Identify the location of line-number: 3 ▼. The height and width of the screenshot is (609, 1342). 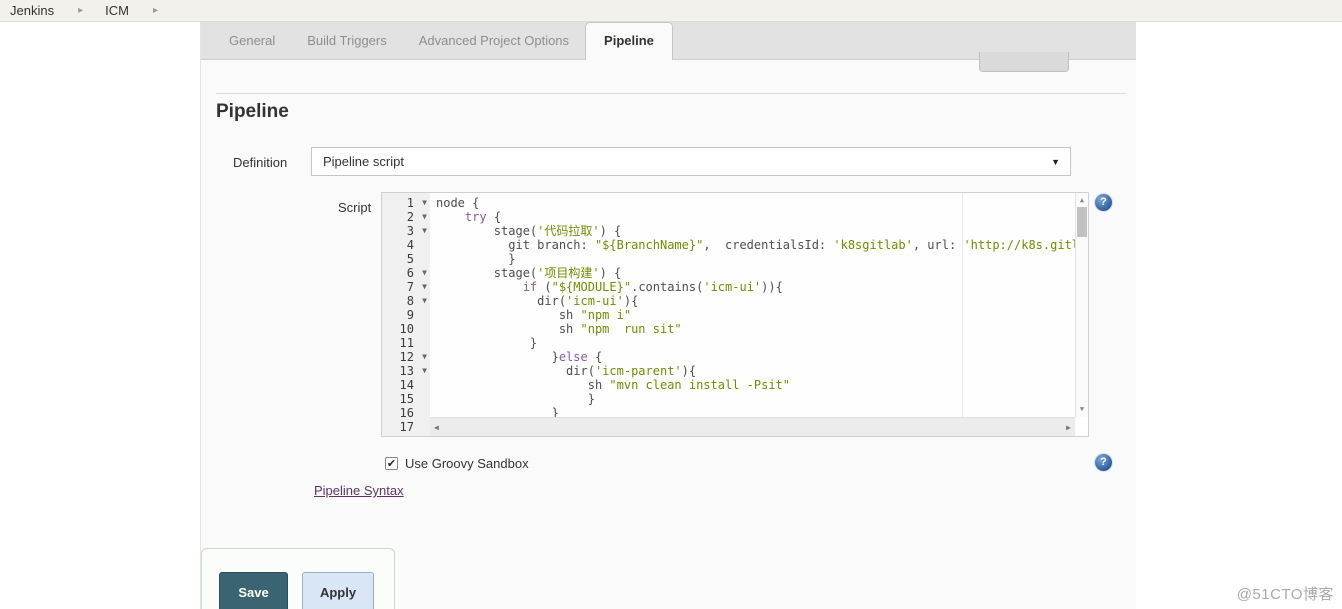
(406, 231).